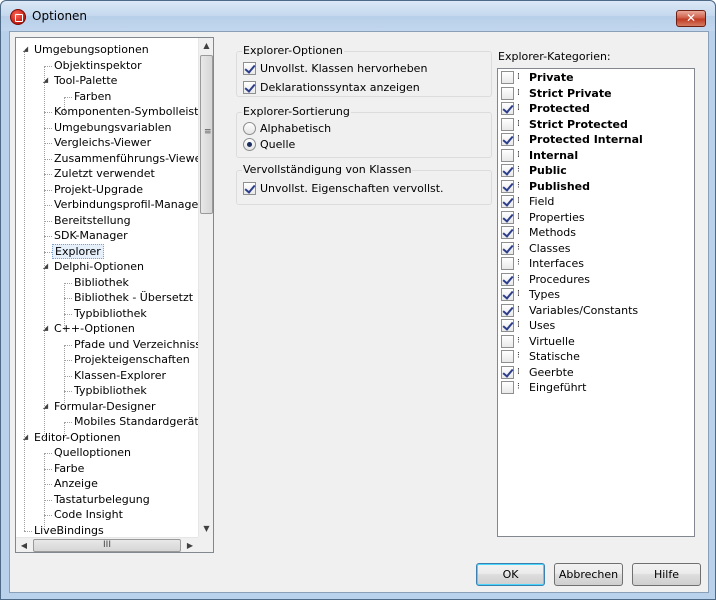 The image size is (716, 600). What do you see at coordinates (249, 128) in the screenshot?
I see `sort-alphabetical-radio` at bounding box center [249, 128].